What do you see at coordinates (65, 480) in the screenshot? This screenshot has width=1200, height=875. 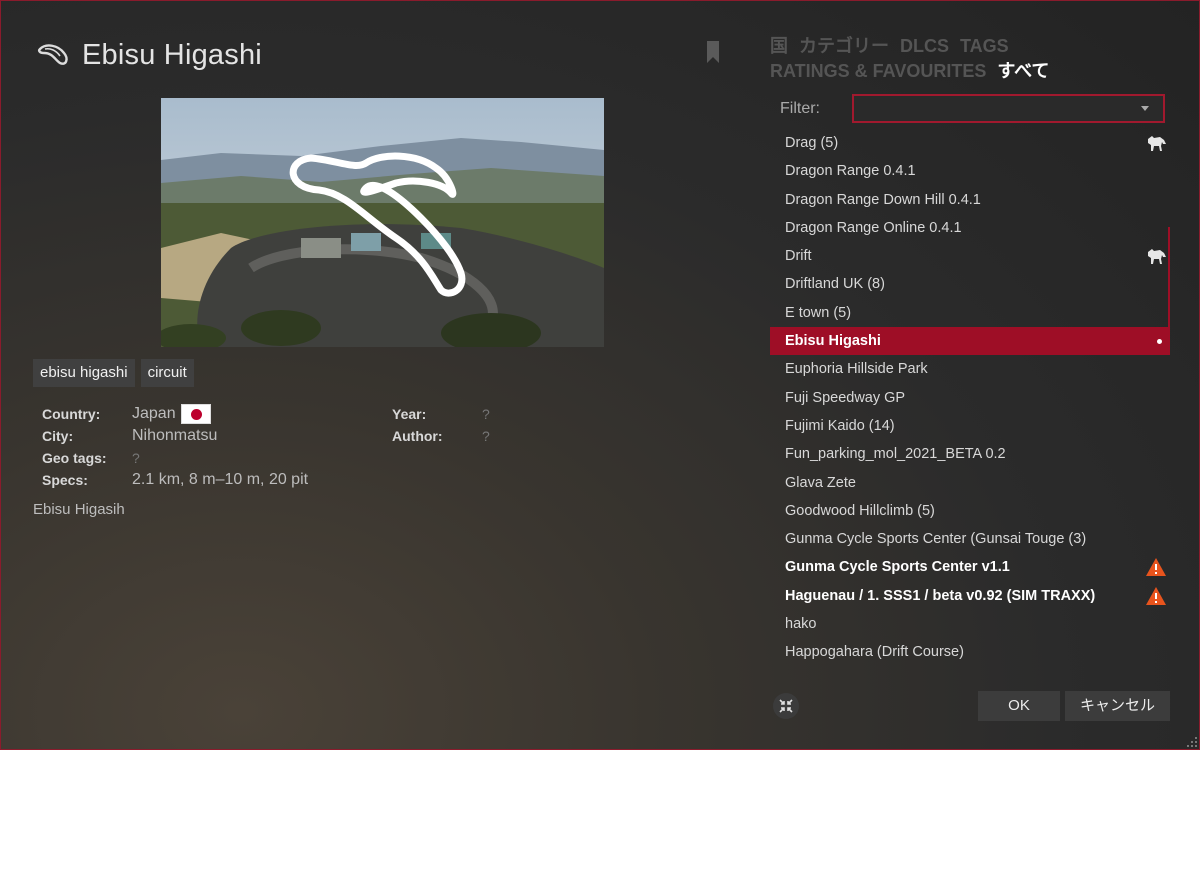 I see `specs-label: Specs:` at bounding box center [65, 480].